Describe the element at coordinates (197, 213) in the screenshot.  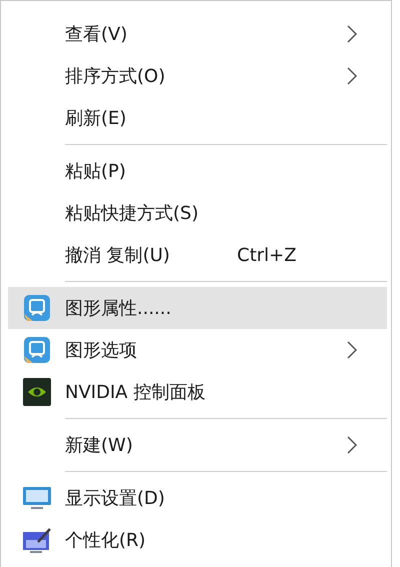
I see `menu-item: 粘贴快捷方式(S)` at that location.